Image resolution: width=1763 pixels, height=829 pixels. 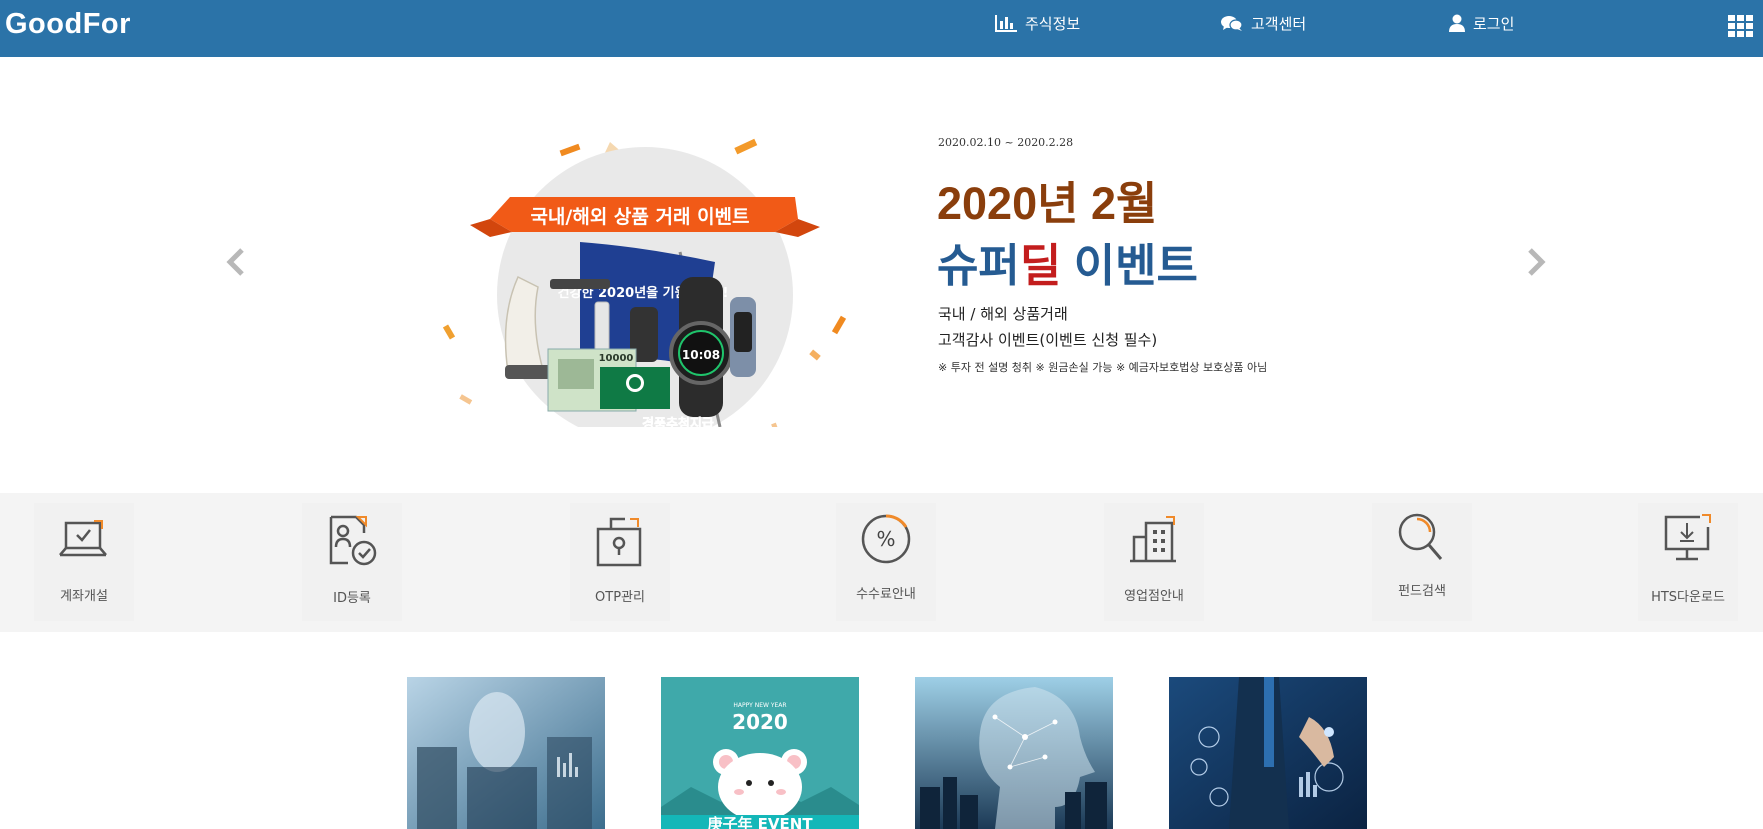 What do you see at coordinates (616, 358) in the screenshot?
I see `banner-voucher-amount: 10000` at bounding box center [616, 358].